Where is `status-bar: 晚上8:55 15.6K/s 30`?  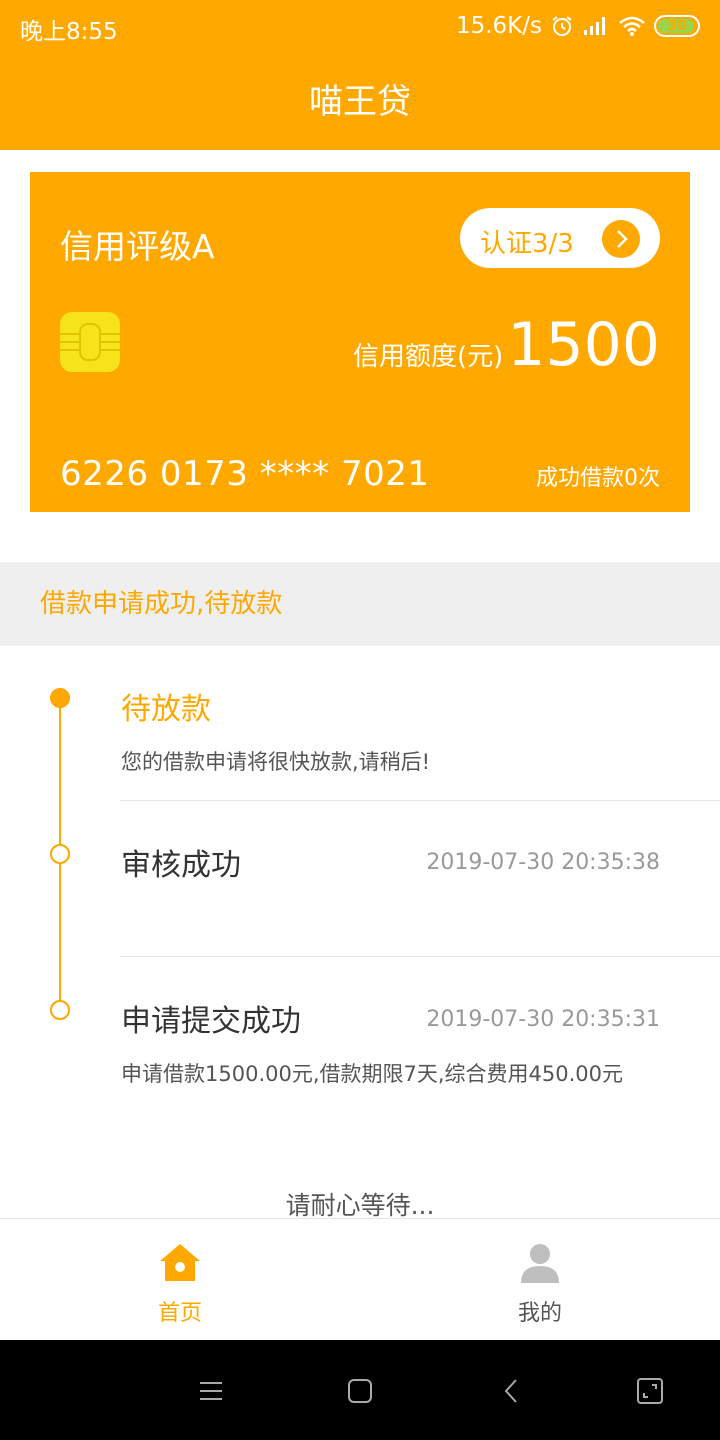
status-bar: 晚上8:55 15.6K/s 30 is located at coordinates (360, 27).